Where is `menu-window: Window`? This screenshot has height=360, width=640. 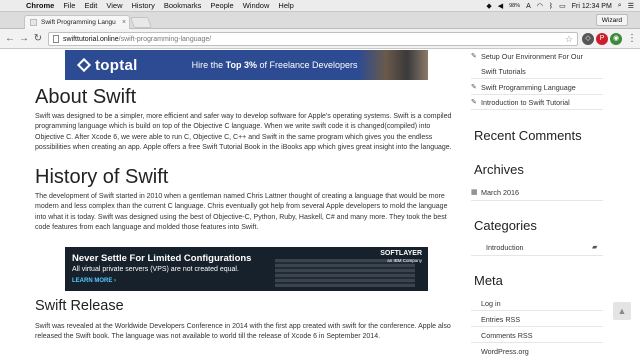 menu-window: Window is located at coordinates (256, 5).